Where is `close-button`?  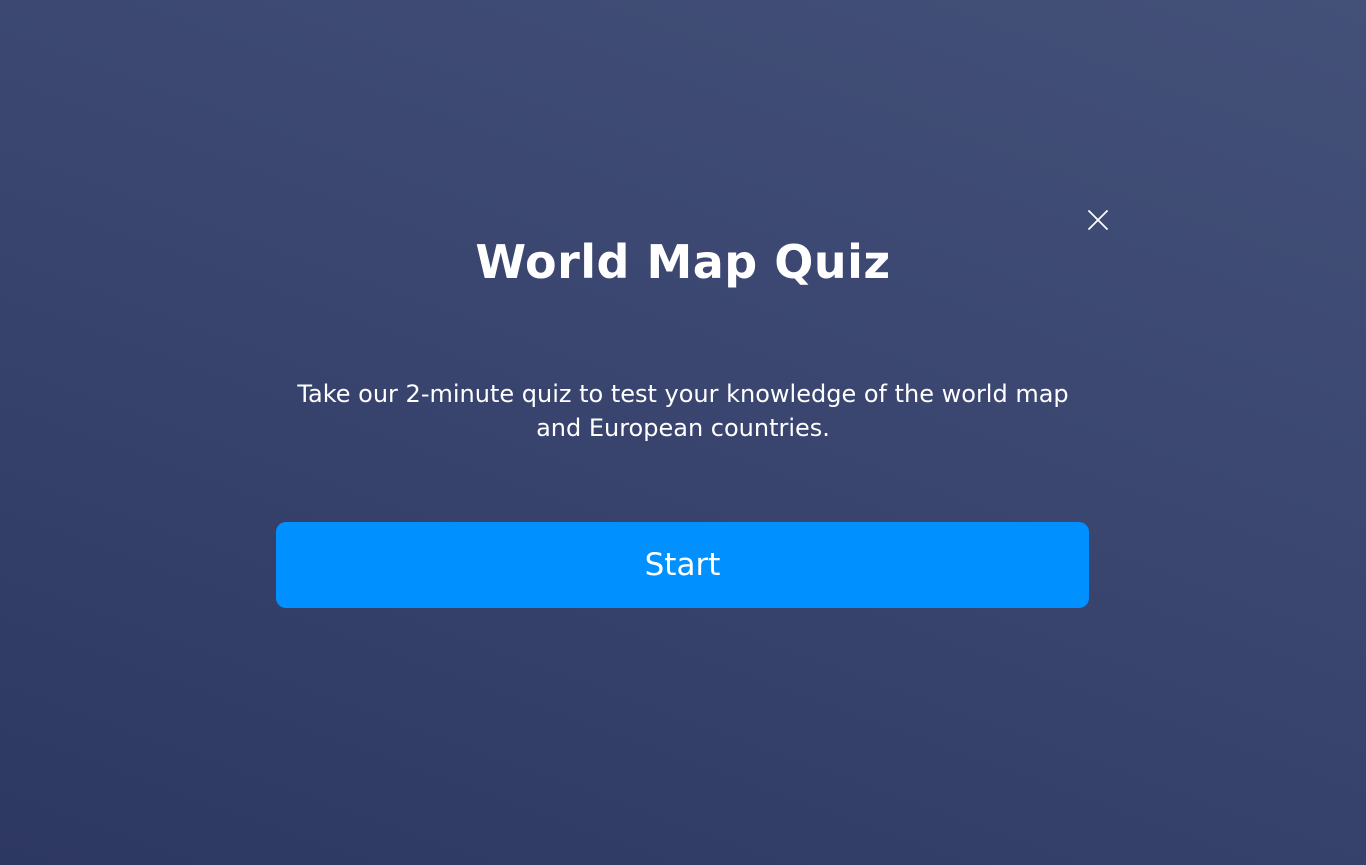
close-button is located at coordinates (1098, 220).